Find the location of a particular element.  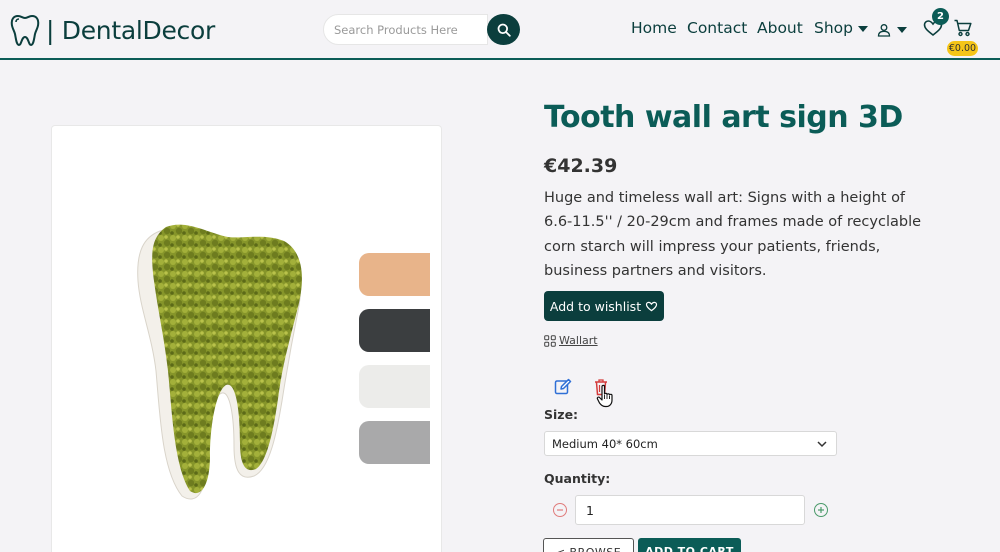

quantity-increase-icon is located at coordinates (821, 510).